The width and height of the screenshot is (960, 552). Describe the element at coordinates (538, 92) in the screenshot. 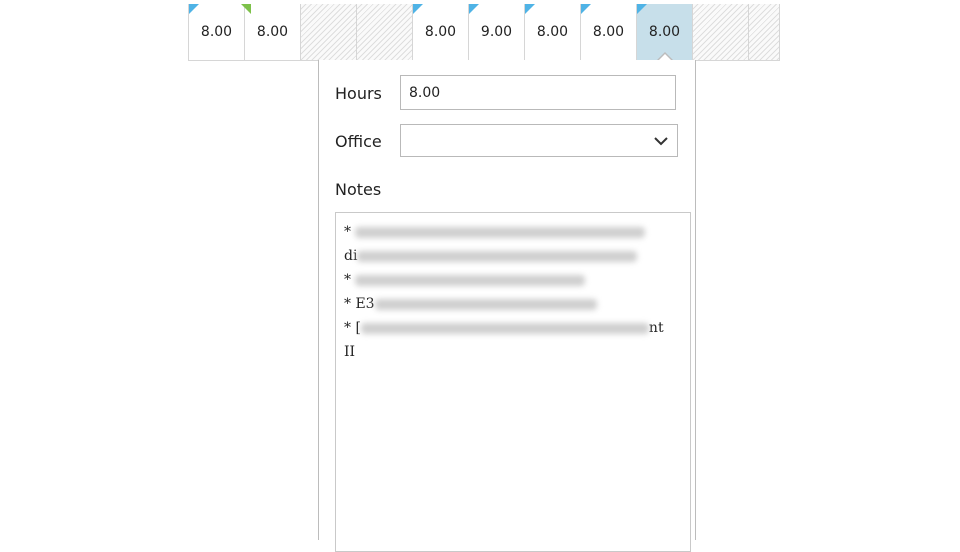

I see `hours-input` at that location.